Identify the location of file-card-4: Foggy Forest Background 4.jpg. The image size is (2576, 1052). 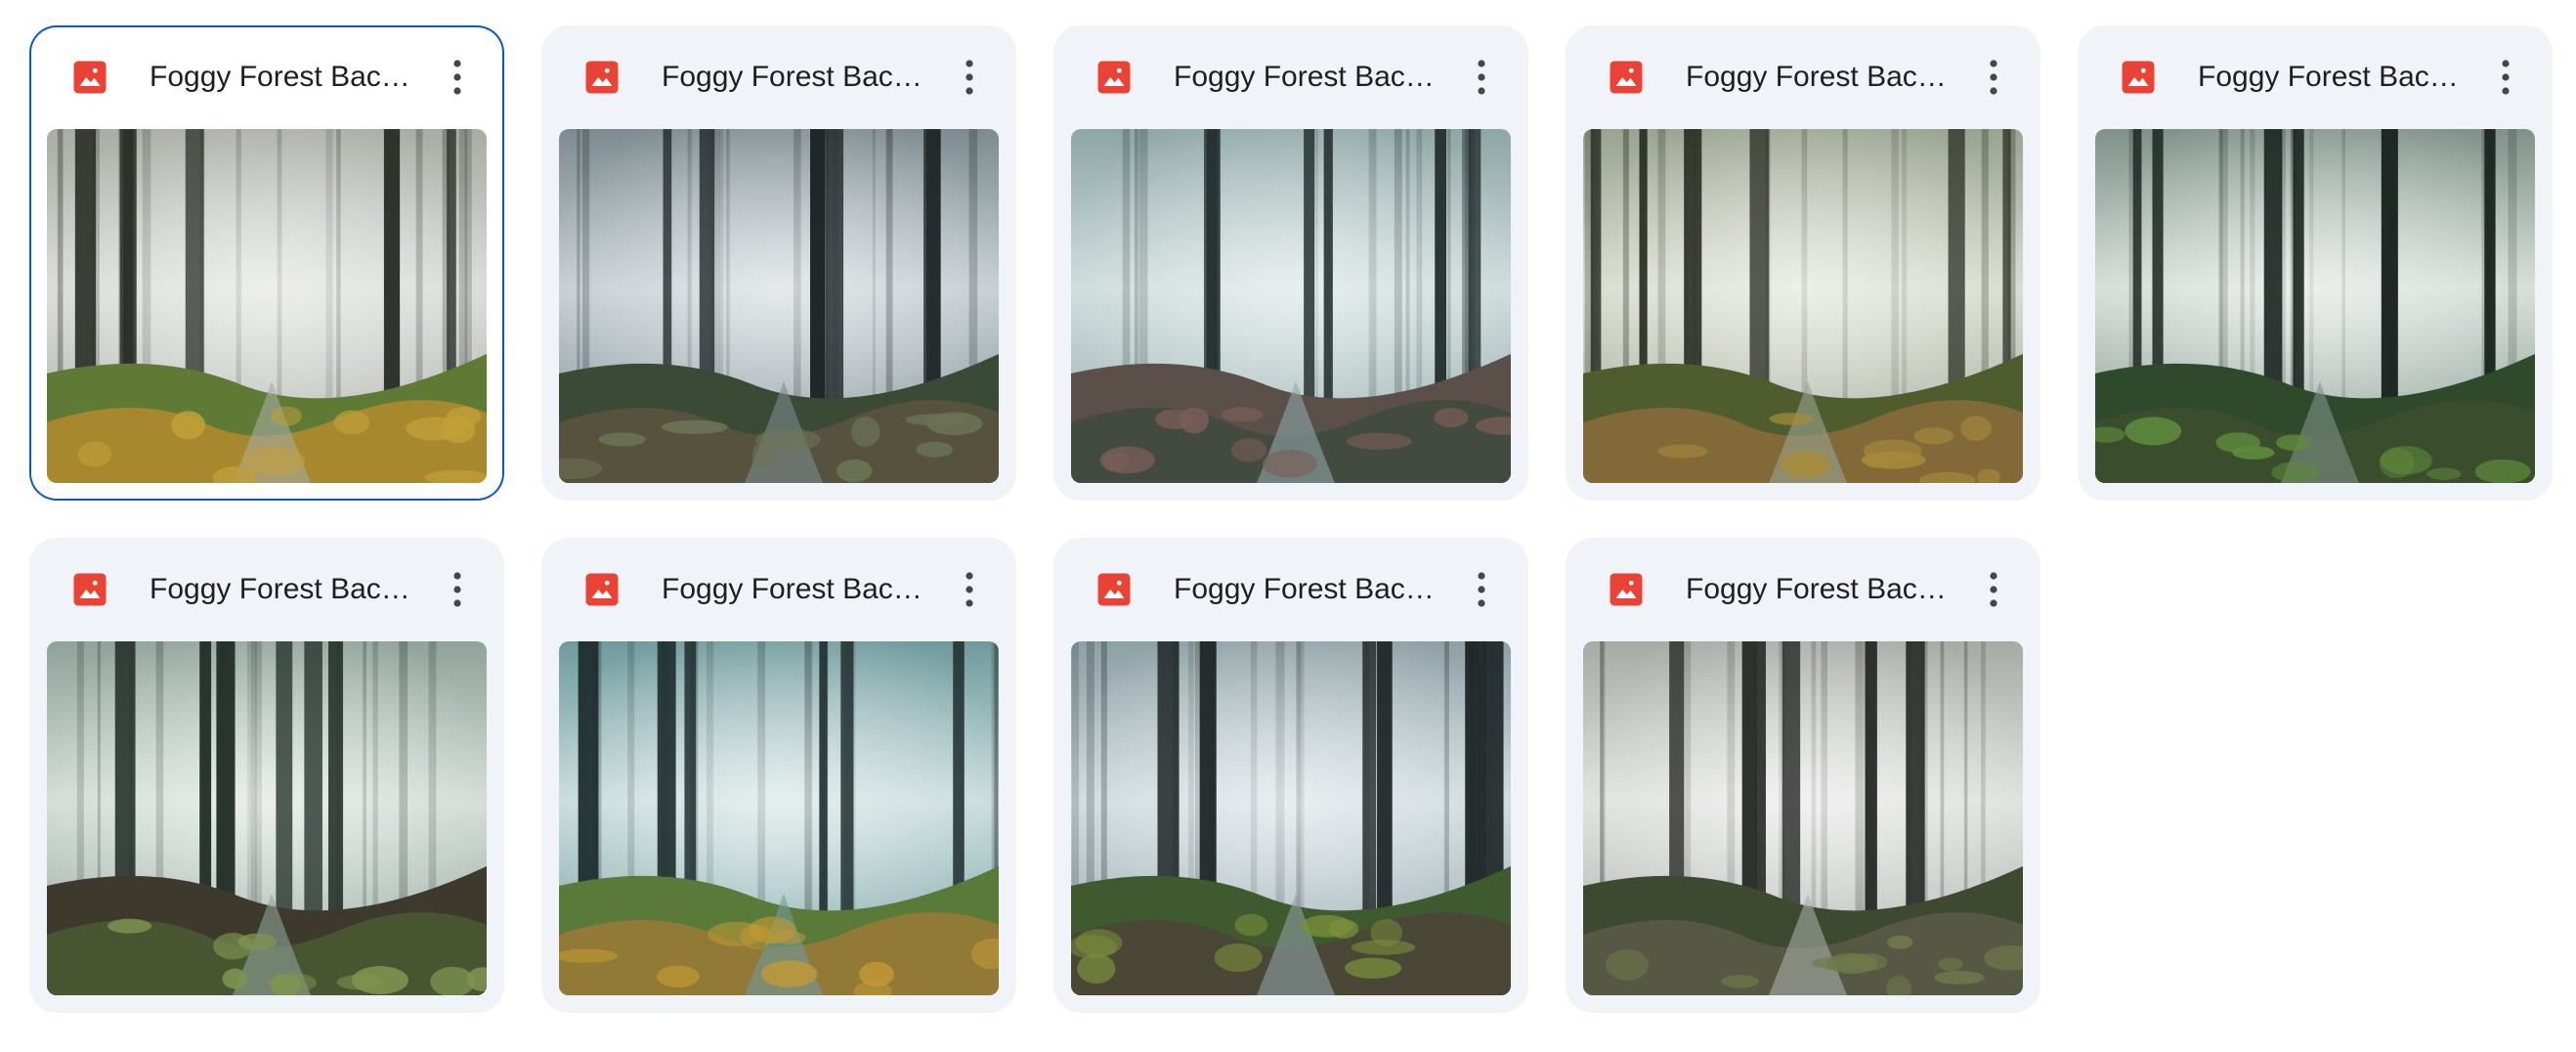
(1803, 263).